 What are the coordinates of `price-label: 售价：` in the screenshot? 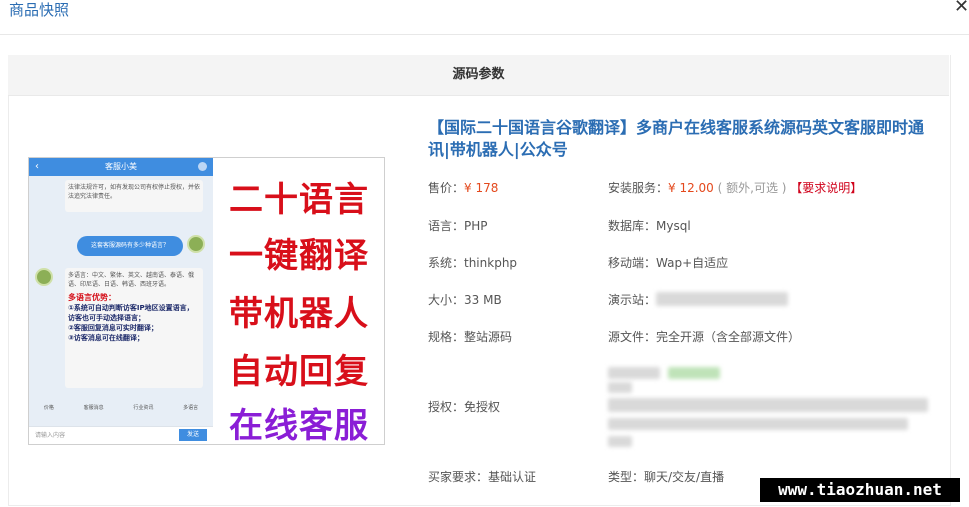 It's located at (446, 188).